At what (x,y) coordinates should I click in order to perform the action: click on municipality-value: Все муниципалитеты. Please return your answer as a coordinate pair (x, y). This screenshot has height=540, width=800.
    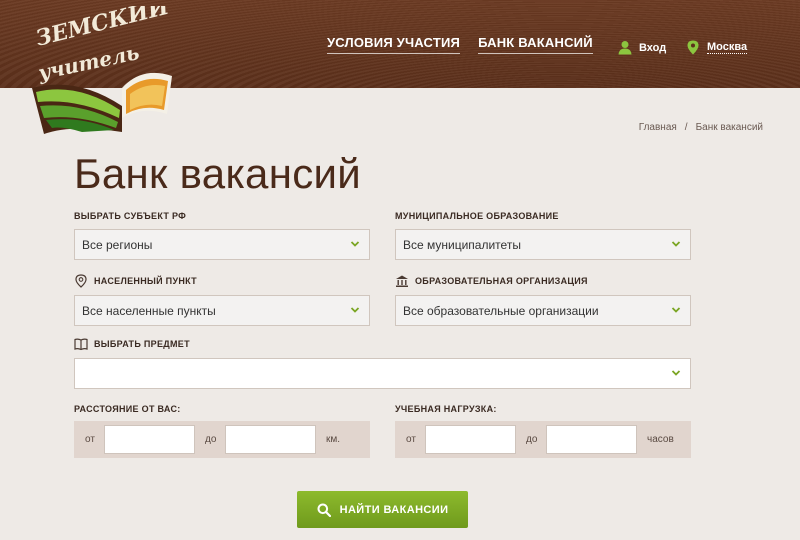
    Looking at the image, I should click on (462, 244).